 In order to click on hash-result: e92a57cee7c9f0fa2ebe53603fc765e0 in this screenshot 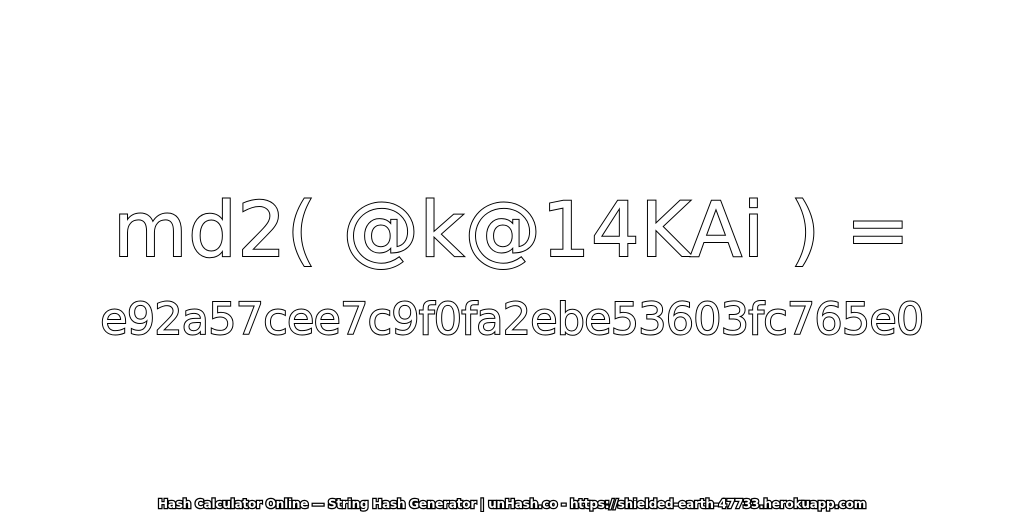, I will do `click(512, 319)`.